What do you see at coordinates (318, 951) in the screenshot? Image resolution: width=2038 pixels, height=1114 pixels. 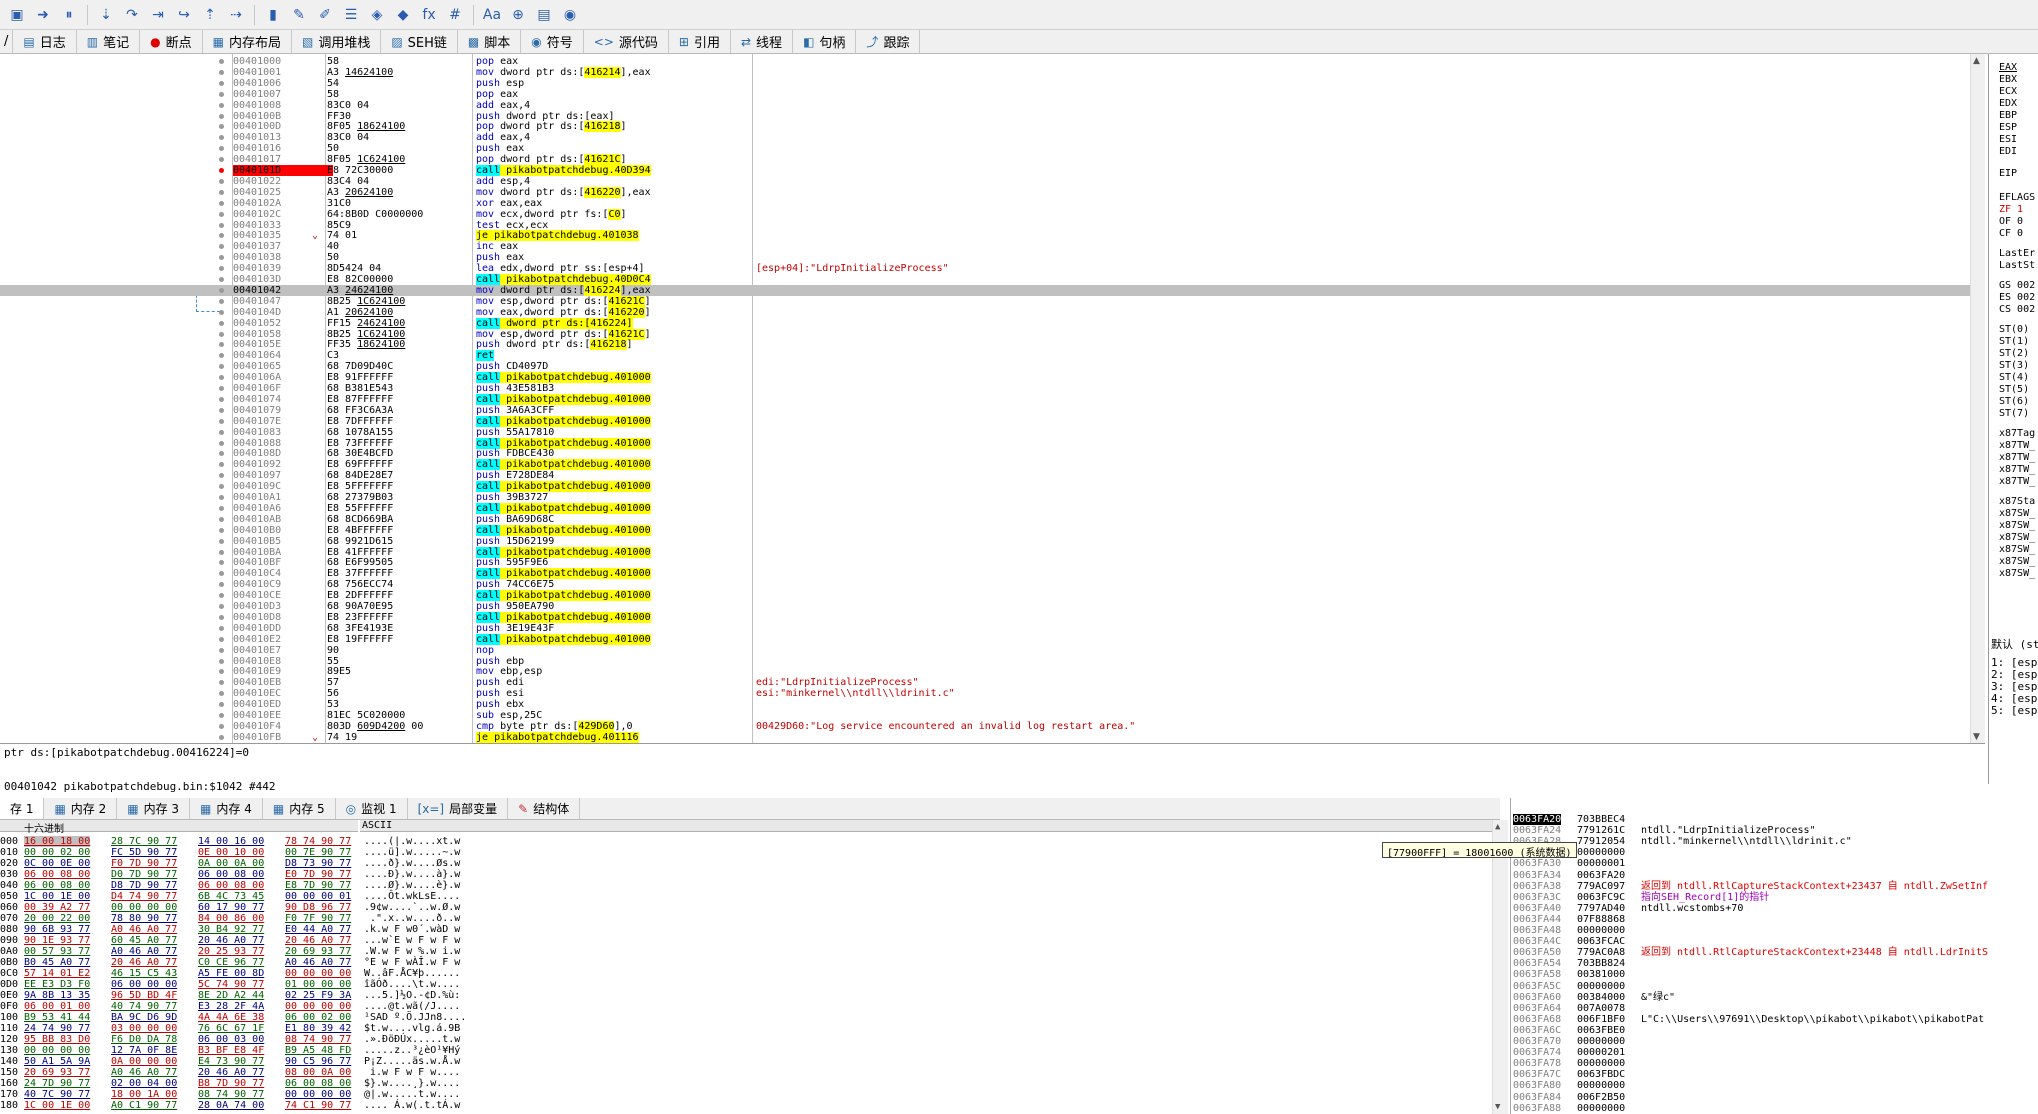 I see `dump-hex-group: 20 69 93 77` at bounding box center [318, 951].